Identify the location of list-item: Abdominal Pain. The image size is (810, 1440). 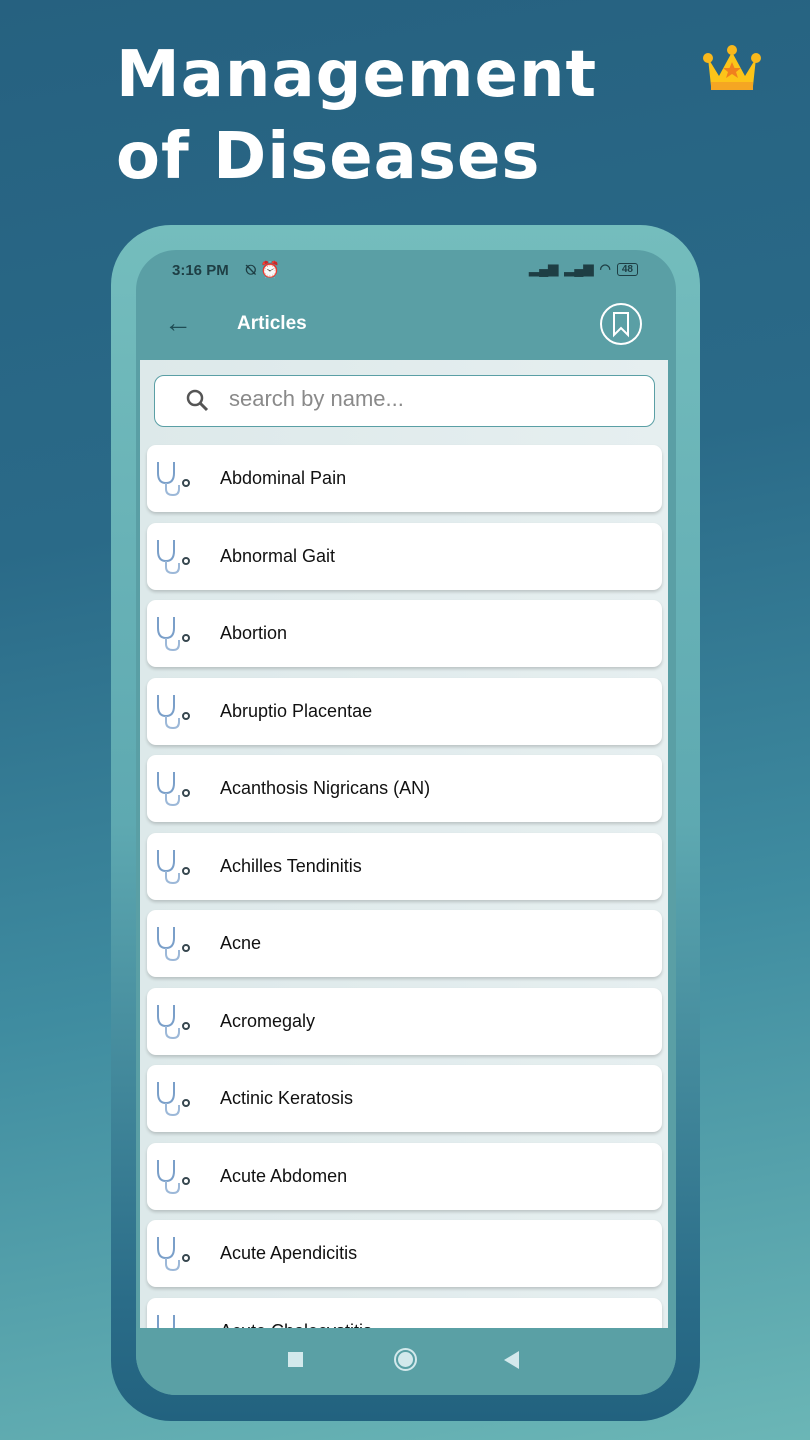
(404, 478).